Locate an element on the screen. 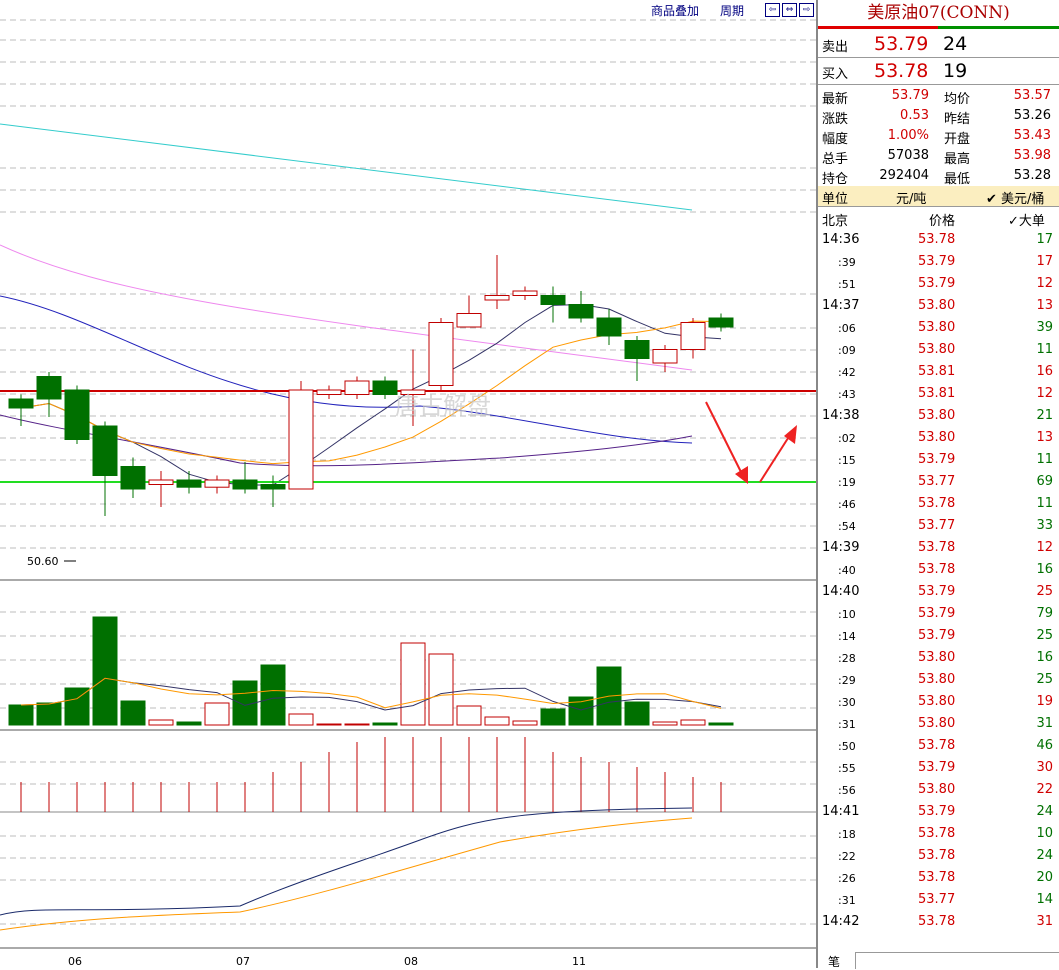 The height and width of the screenshot is (970, 1059). tick-row: :31 53.80 31 is located at coordinates (938, 724).